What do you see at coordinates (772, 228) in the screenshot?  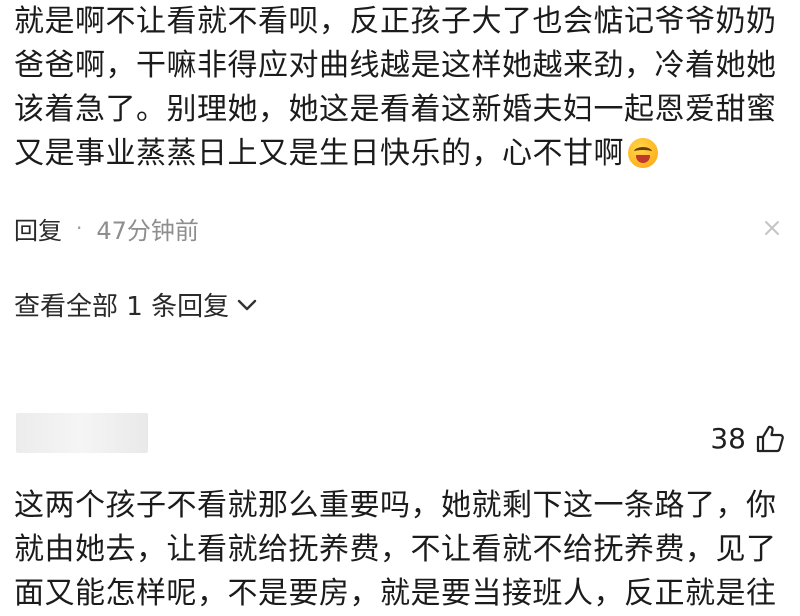 I see `close-icon` at bounding box center [772, 228].